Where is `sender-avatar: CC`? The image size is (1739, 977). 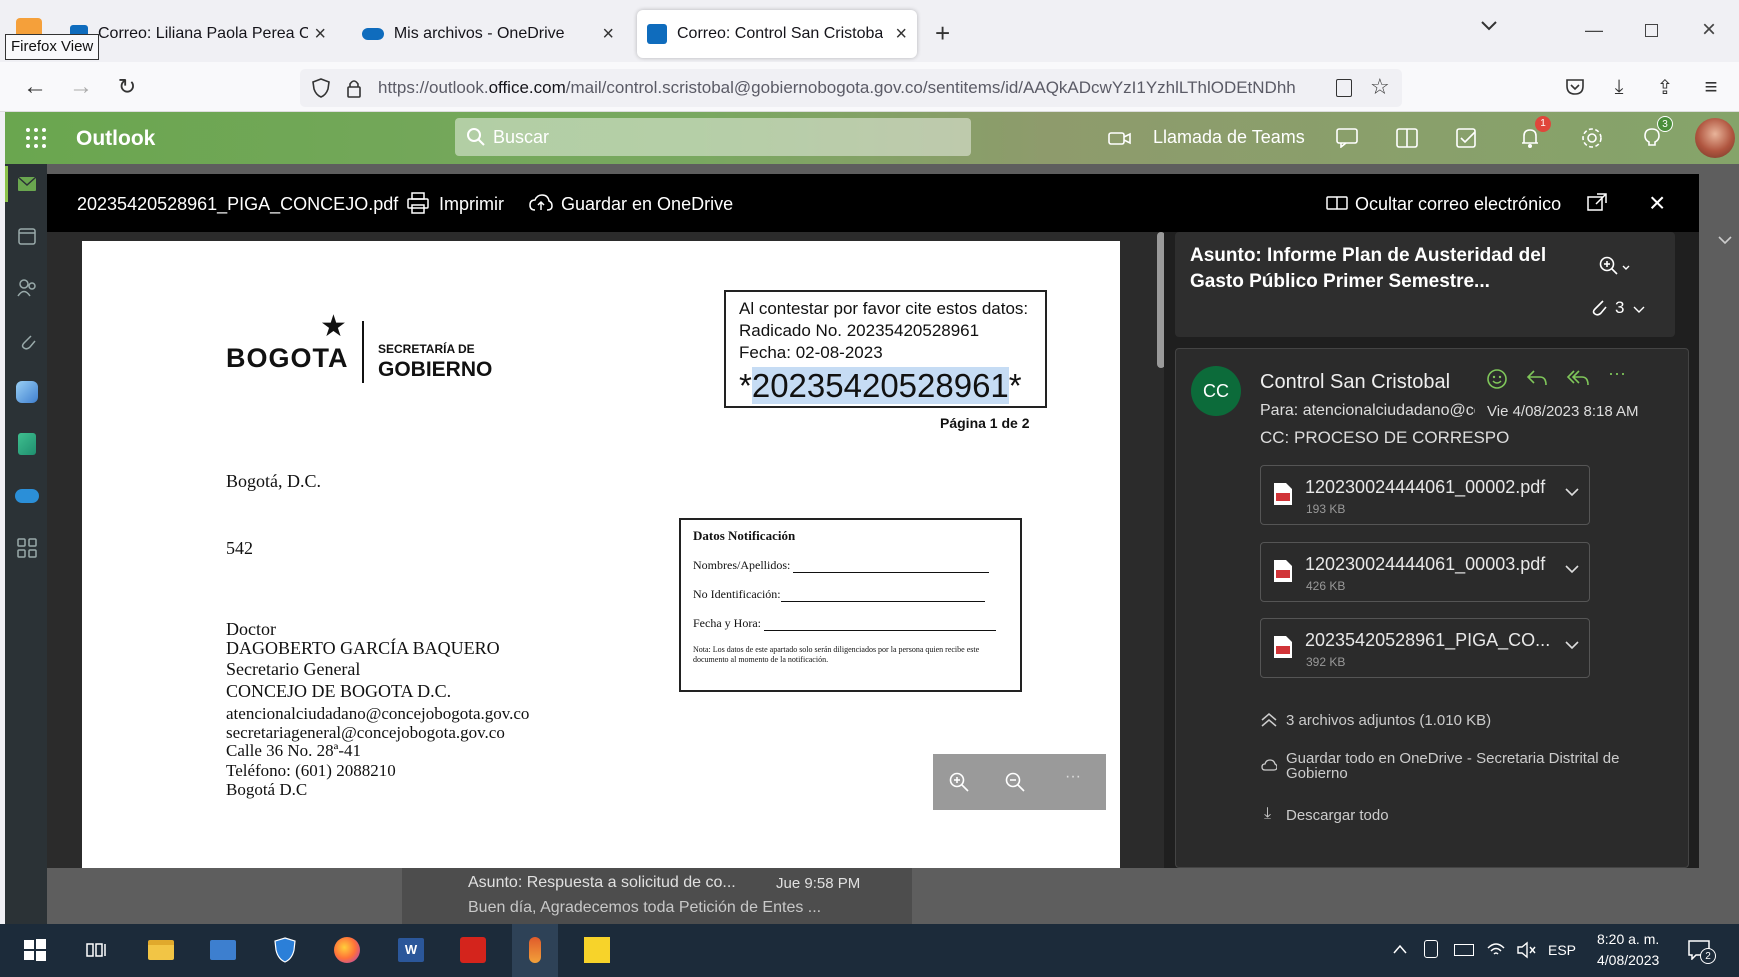
sender-avatar: CC is located at coordinates (1216, 391).